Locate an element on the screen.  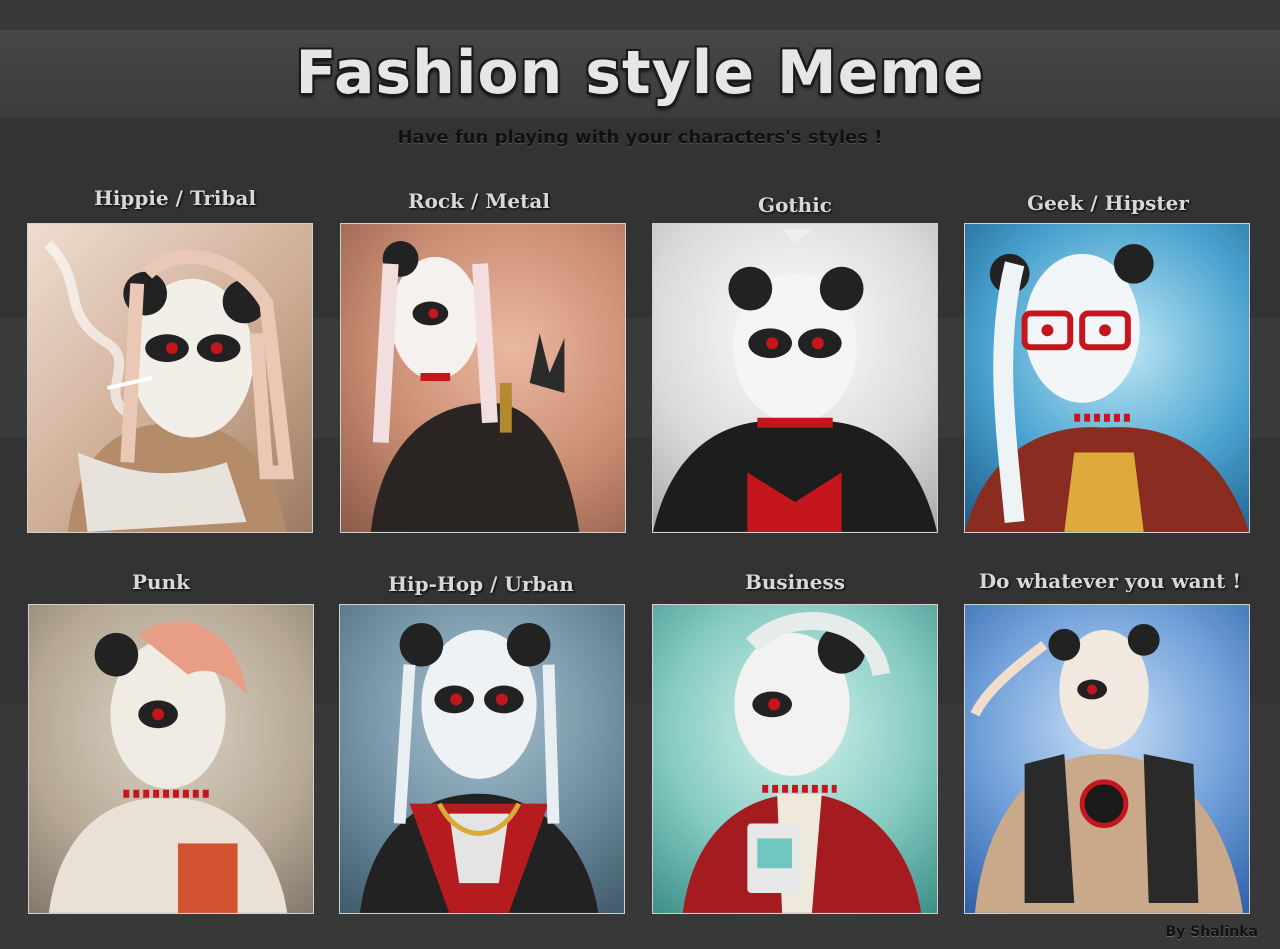
label-hip-hop-urban: Hip-Hop / Urban is located at coordinates (481, 584).